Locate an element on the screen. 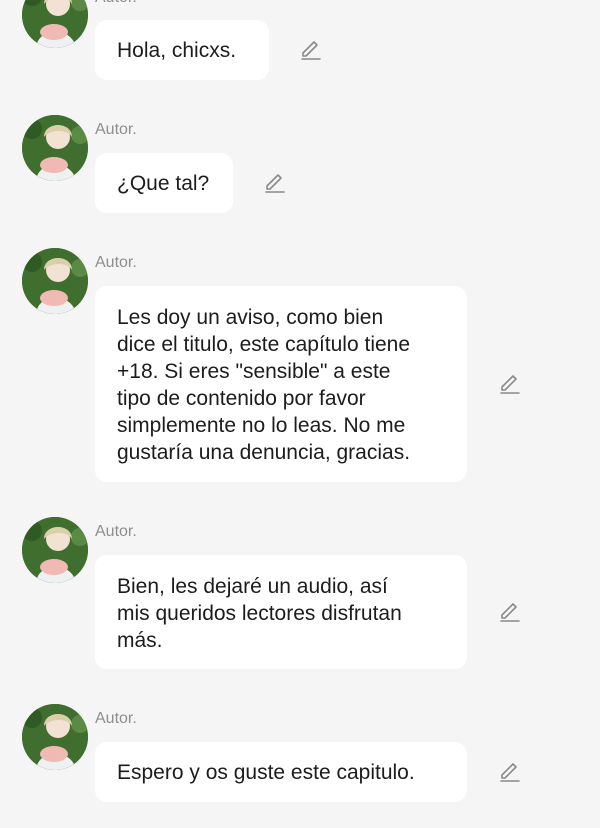 The image size is (600, 828). message-text-line: gustaría una denuncia, gracias. is located at coordinates (264, 452).